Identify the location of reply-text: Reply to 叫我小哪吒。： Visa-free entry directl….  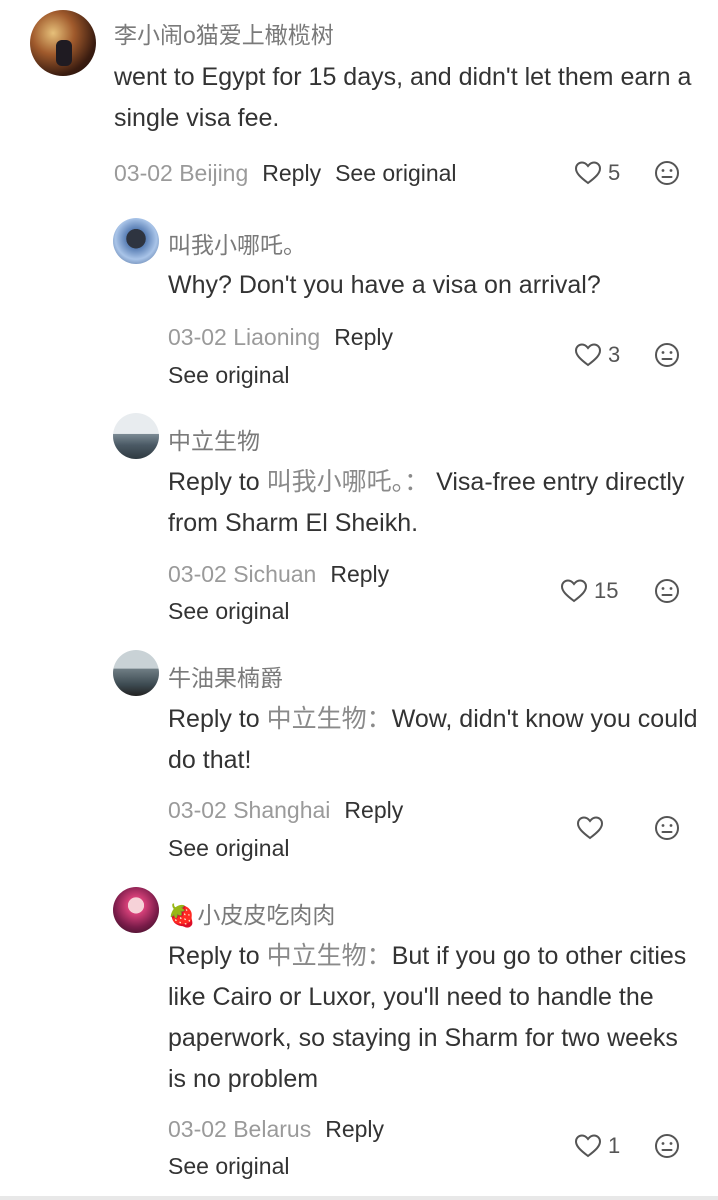
(433, 503).